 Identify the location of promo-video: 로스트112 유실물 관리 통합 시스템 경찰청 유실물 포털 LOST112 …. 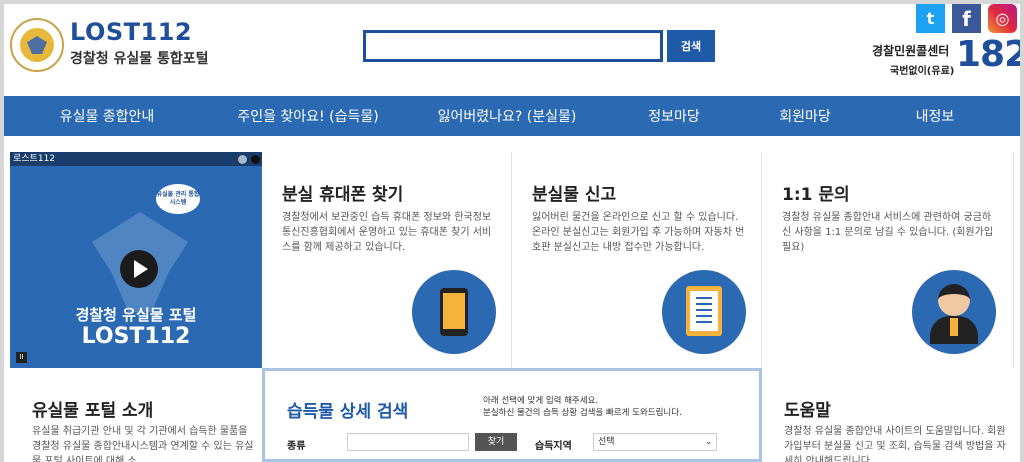
(136, 260).